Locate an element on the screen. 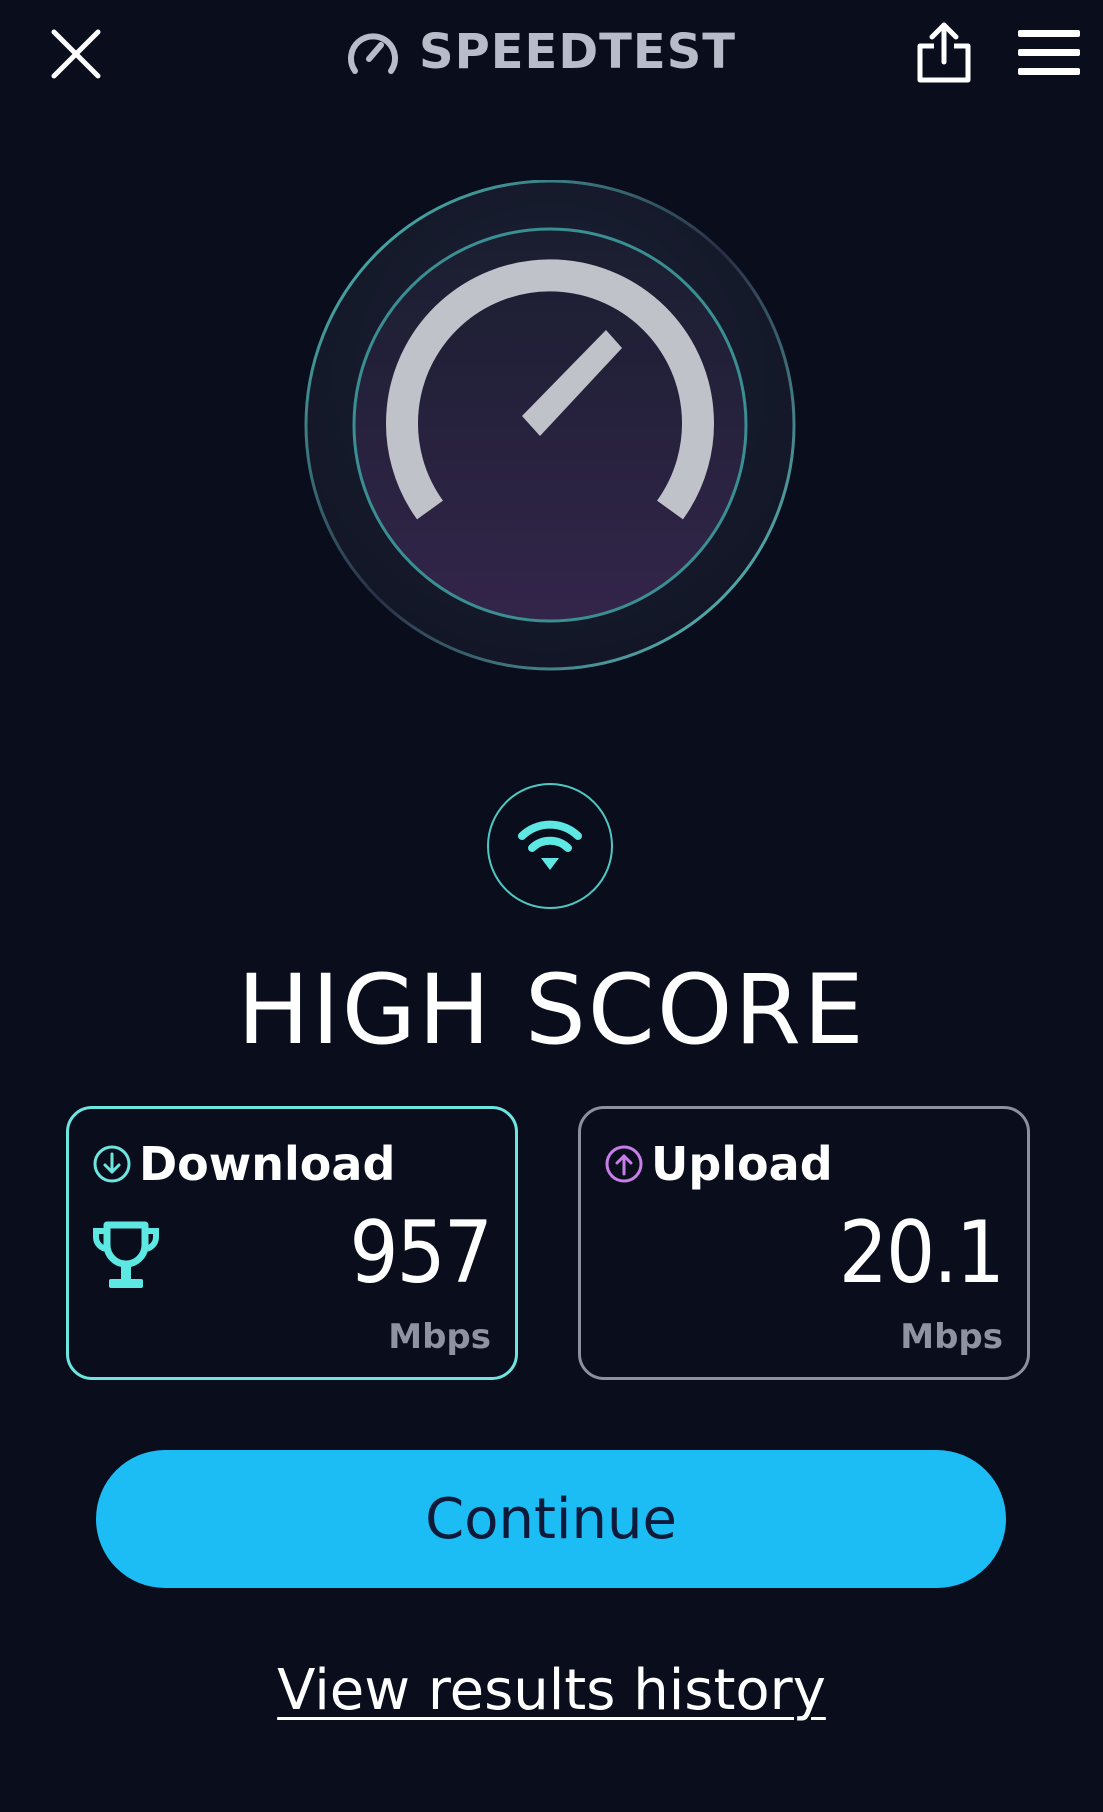 This screenshot has height=1812, width=1103. upload-label: Upload is located at coordinates (742, 1164).